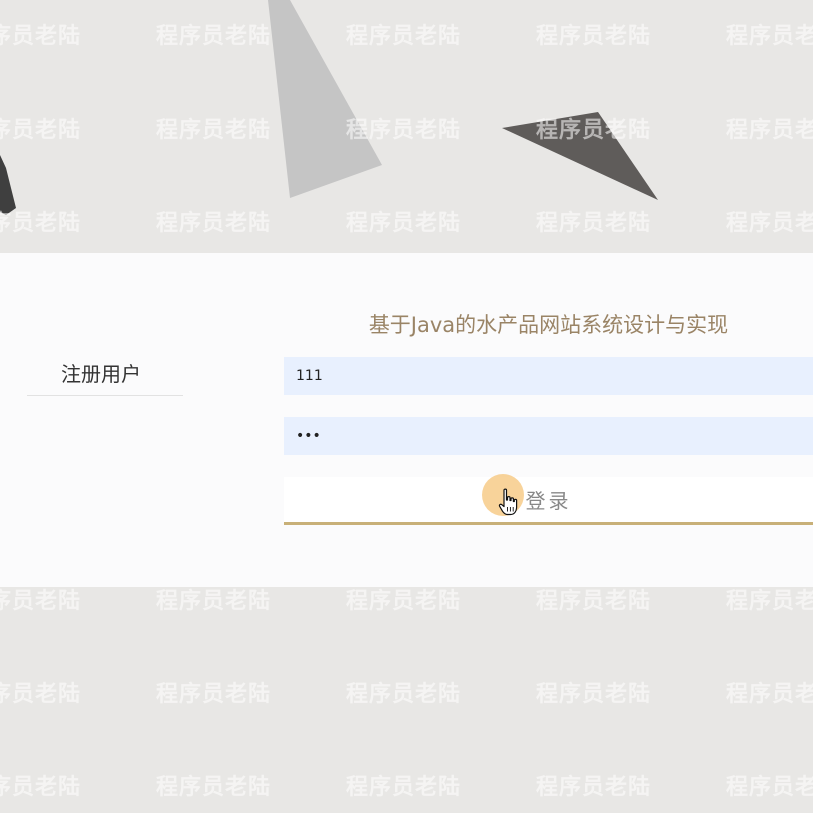  What do you see at coordinates (548, 376) in the screenshot?
I see `username-input` at bounding box center [548, 376].